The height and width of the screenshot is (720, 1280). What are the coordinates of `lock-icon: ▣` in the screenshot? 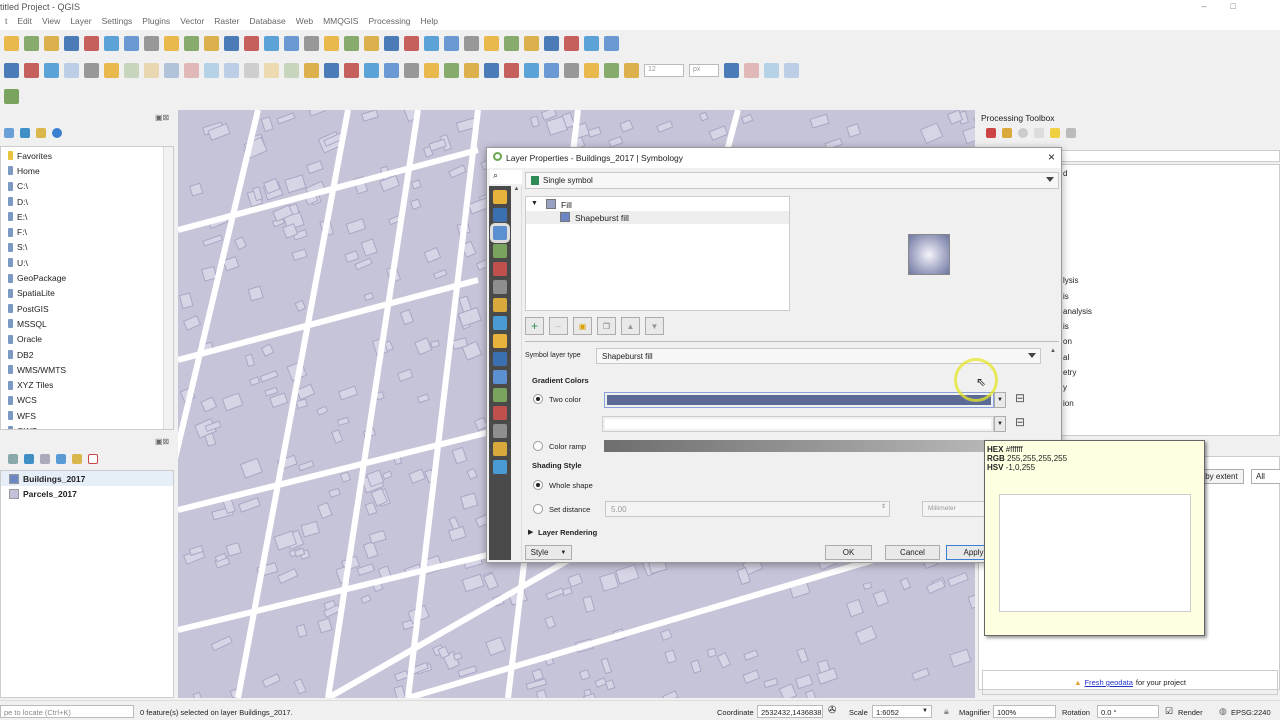 It's located at (582, 326).